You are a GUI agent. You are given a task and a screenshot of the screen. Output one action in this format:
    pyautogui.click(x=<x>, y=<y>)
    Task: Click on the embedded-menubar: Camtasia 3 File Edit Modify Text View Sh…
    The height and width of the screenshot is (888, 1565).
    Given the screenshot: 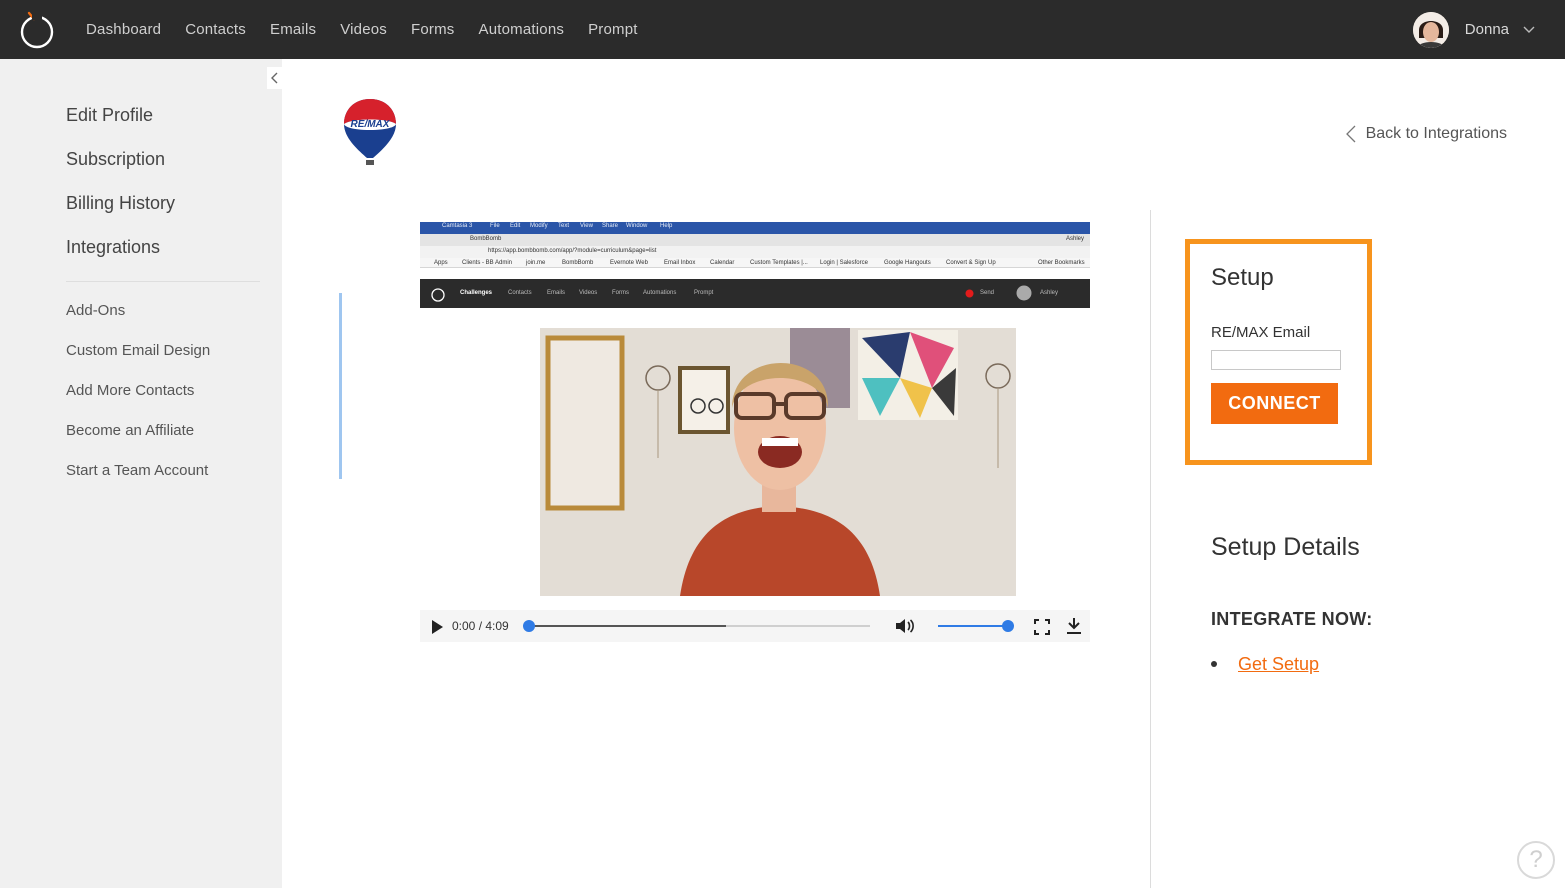 What is the action you would take?
    pyautogui.click(x=755, y=228)
    